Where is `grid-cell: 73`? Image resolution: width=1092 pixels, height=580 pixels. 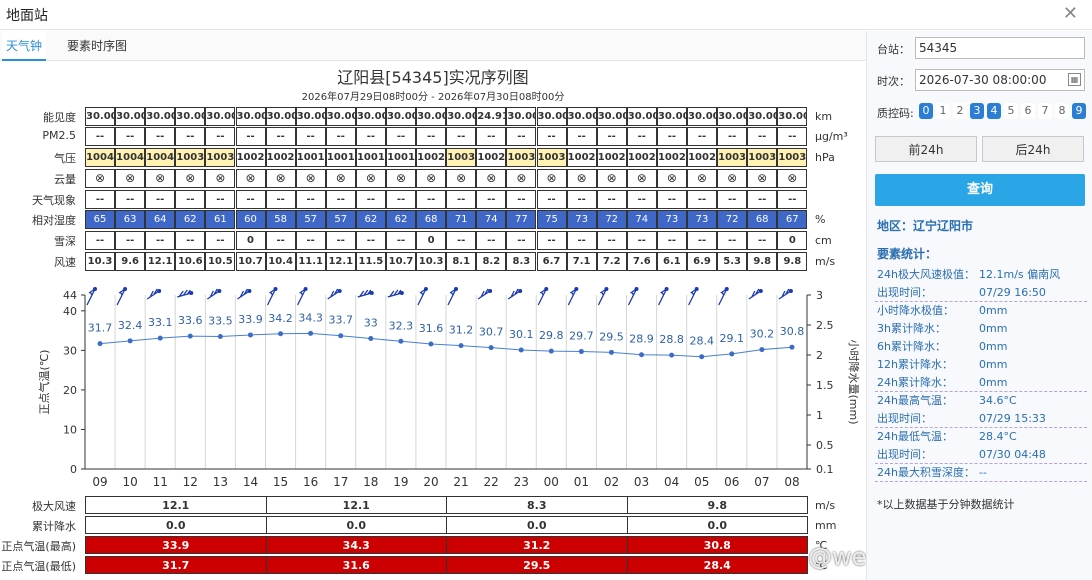
grid-cell: 73 is located at coordinates (671, 219).